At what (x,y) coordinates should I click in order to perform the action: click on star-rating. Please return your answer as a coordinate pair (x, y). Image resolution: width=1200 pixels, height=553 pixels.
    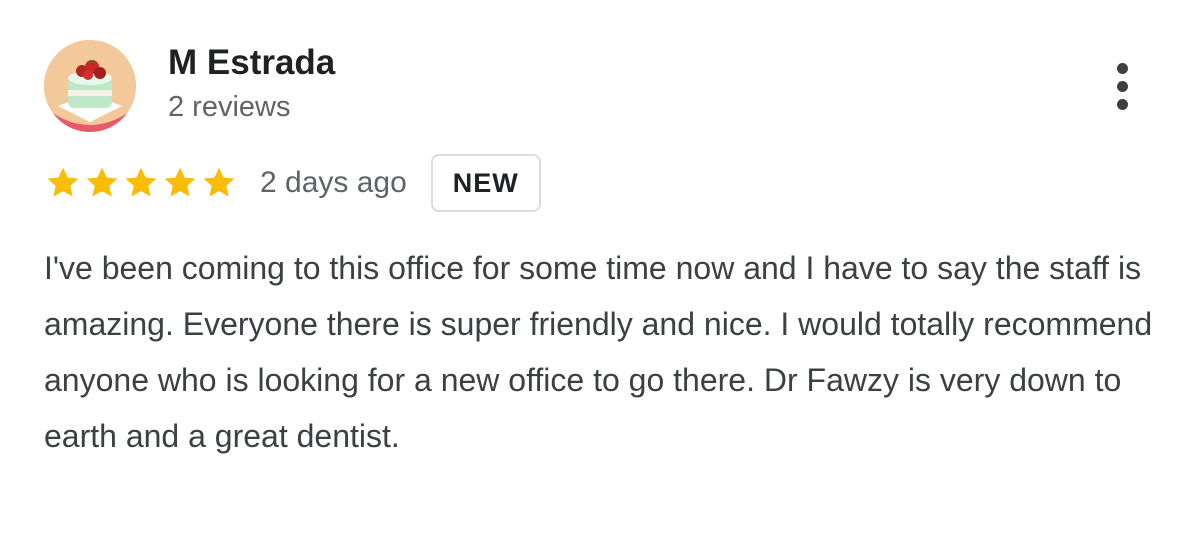
    Looking at the image, I should click on (141, 183).